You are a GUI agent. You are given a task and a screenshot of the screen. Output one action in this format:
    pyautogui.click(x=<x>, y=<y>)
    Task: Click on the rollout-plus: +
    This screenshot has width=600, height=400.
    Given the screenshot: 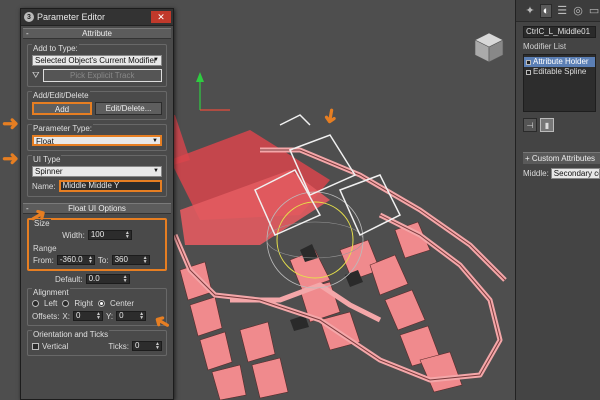 What is the action you would take?
    pyautogui.click(x=528, y=158)
    